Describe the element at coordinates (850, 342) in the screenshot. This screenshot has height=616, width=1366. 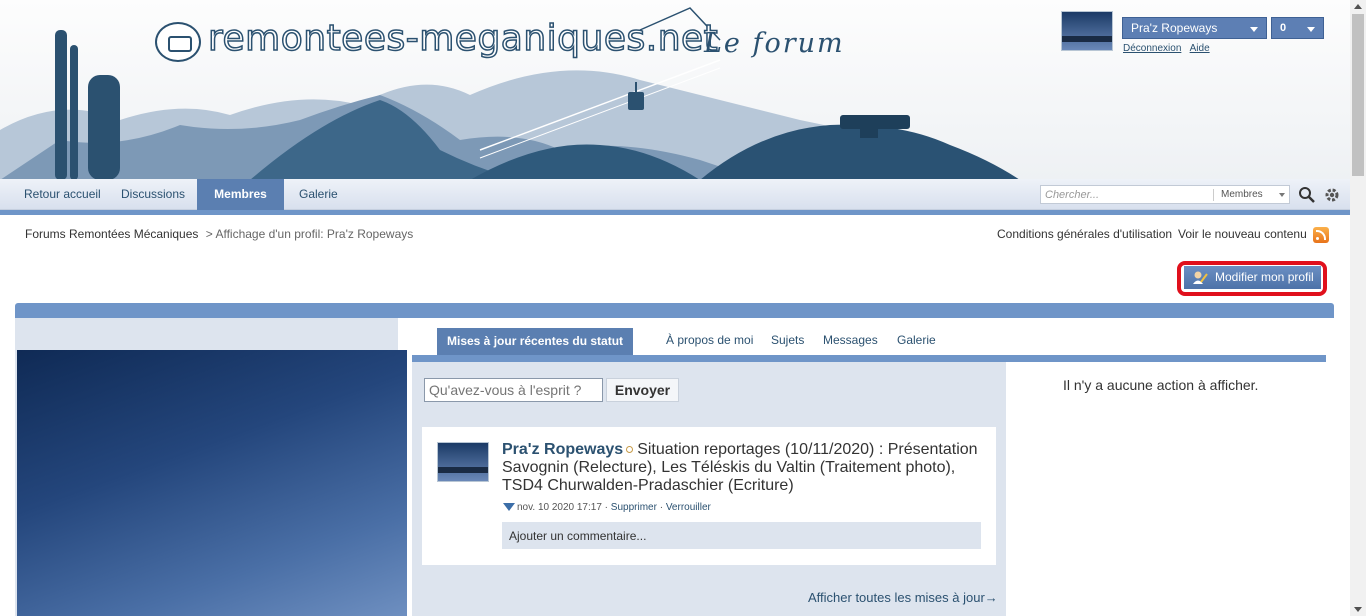
I see `tab-messages: Messages` at that location.